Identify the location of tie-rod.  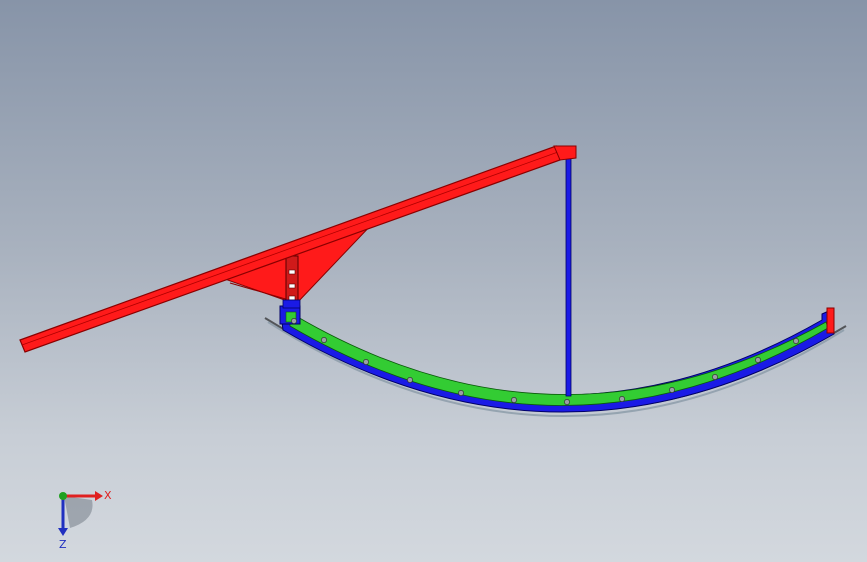
(568, 276).